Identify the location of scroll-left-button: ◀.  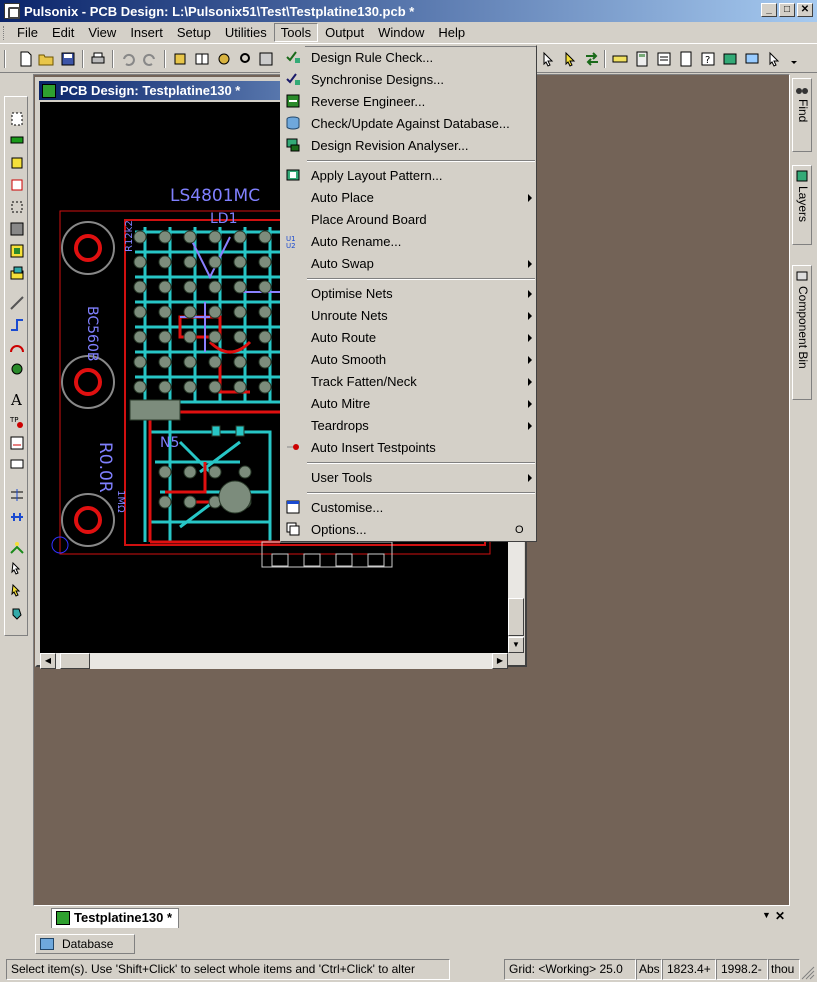
(48, 661).